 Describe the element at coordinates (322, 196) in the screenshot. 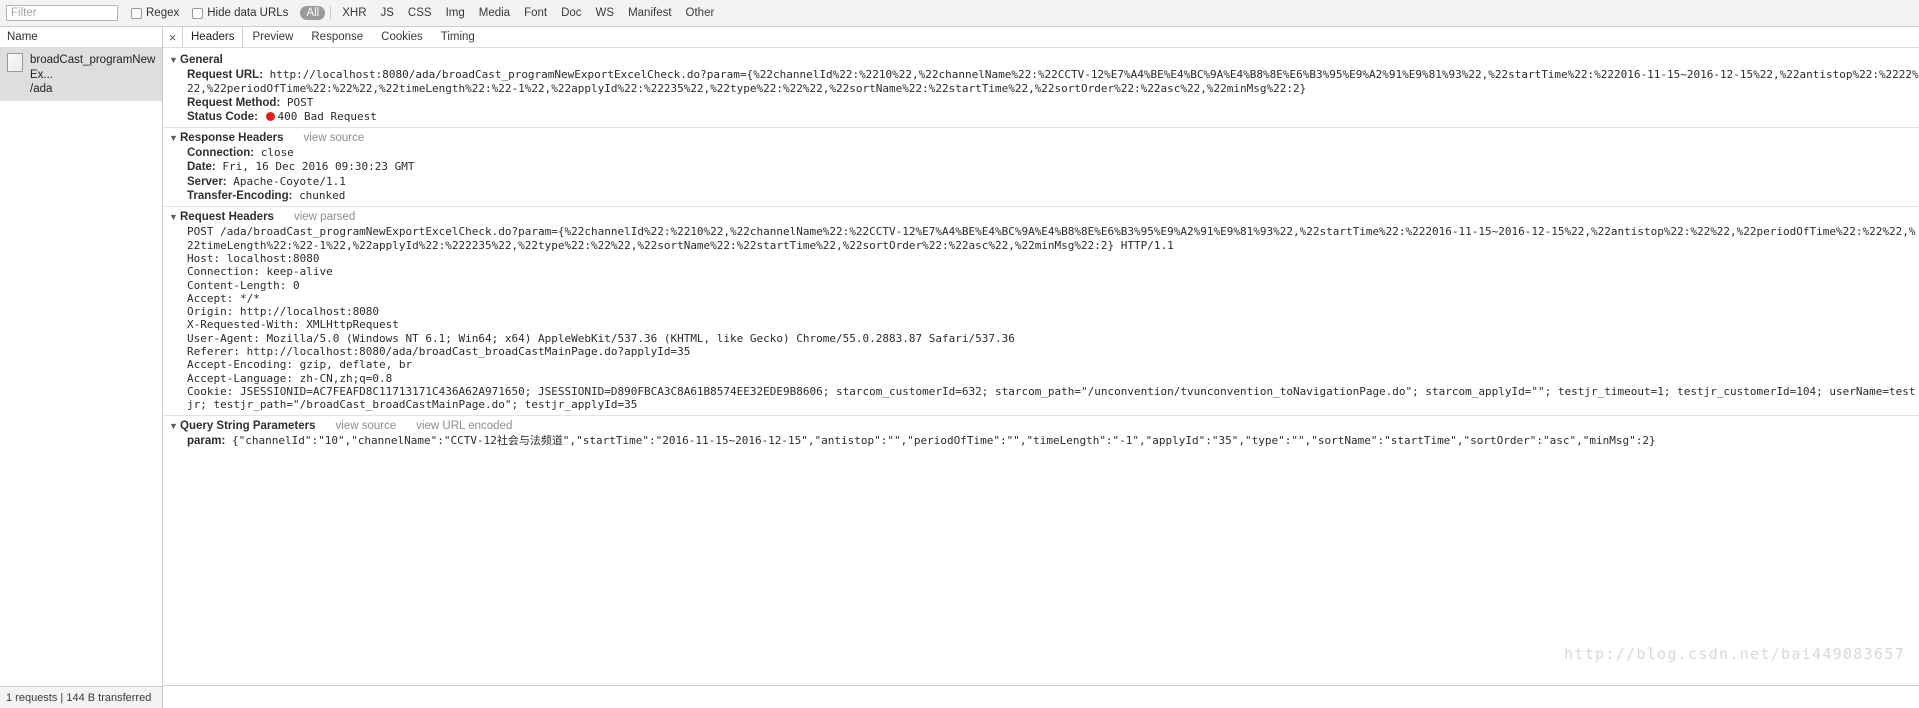

I see `header-value: chunked` at that location.